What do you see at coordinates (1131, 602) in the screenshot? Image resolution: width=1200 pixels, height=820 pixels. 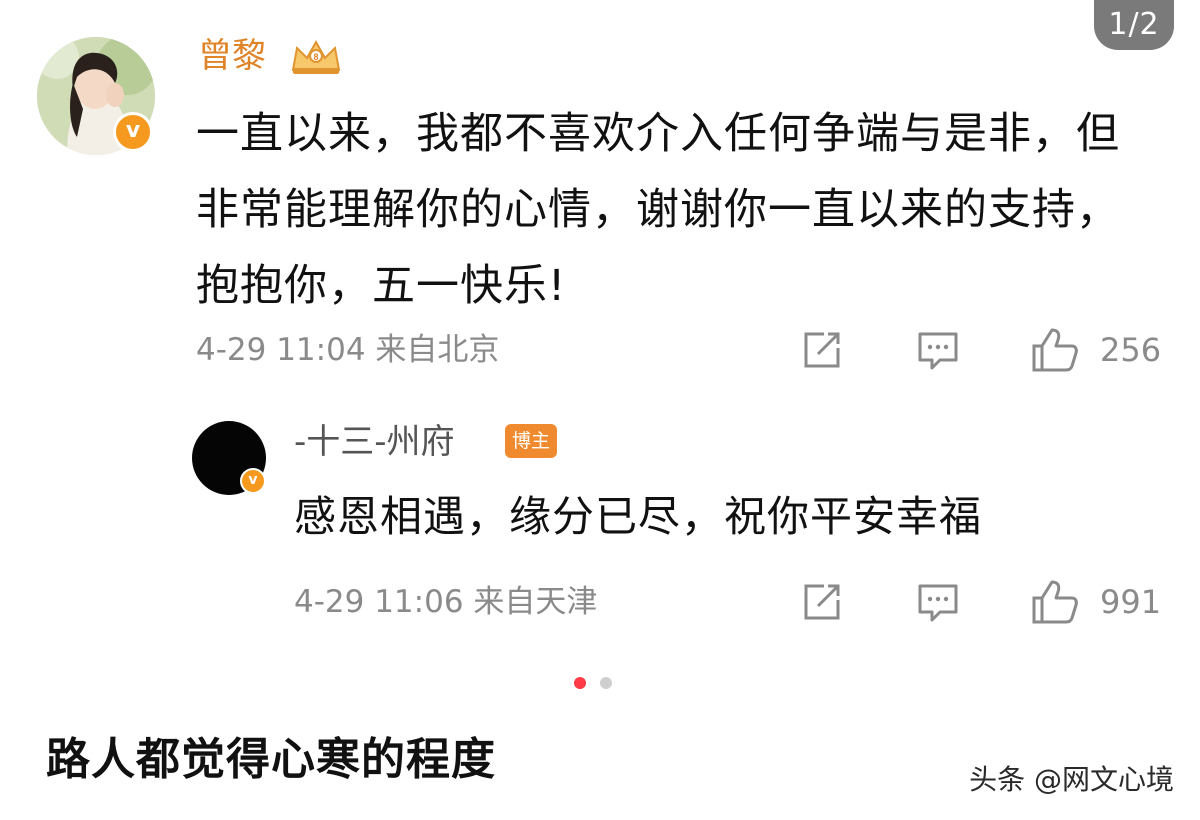 I see `like-count: 991` at bounding box center [1131, 602].